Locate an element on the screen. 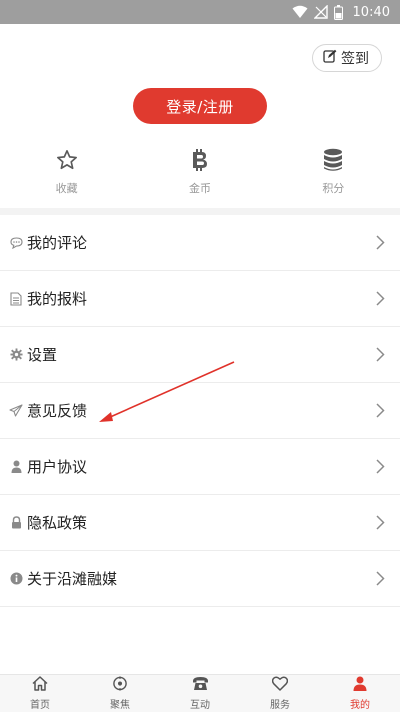 Image resolution: width=400 pixels, height=712 pixels. edit-icon is located at coordinates (330, 58).